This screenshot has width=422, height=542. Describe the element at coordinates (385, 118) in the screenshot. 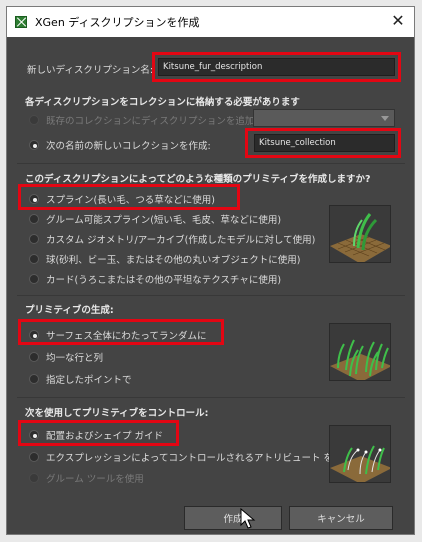

I see `chevron-down-icon` at that location.